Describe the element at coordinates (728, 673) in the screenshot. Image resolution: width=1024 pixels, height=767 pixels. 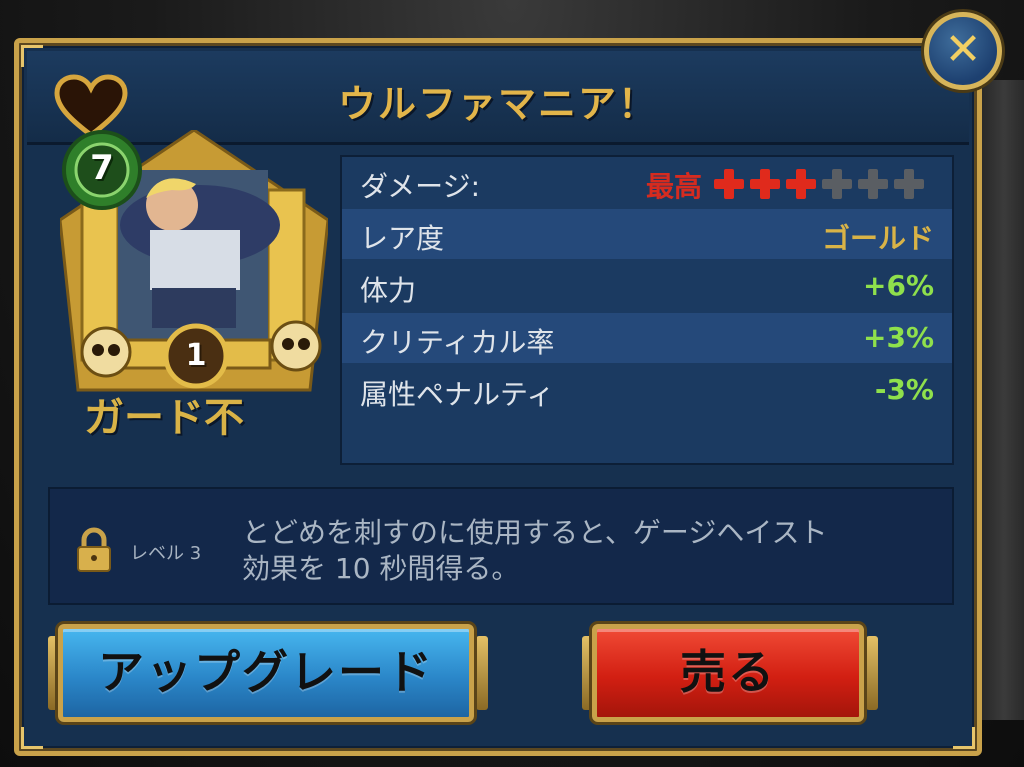
I see `sell-button: 売る` at that location.